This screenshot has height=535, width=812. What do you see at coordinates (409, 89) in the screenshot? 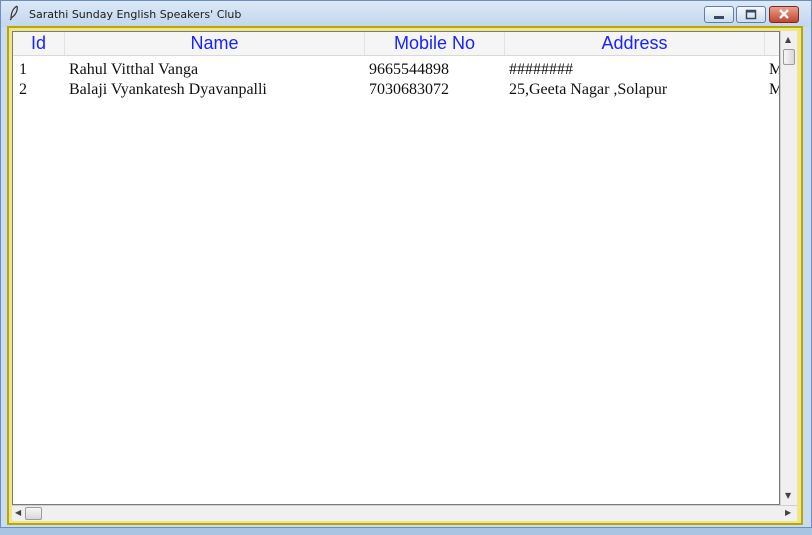
I see `cell-mobile: 7030683072` at bounding box center [409, 89].